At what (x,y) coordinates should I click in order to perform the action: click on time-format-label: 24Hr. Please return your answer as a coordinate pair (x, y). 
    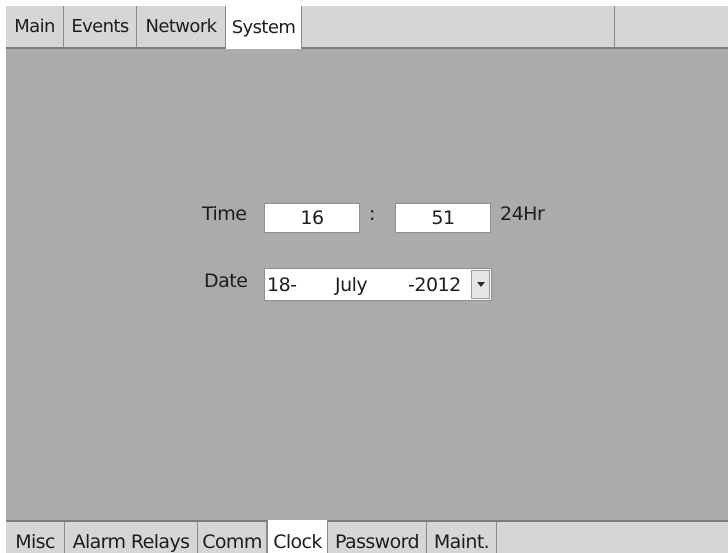
    Looking at the image, I should click on (522, 214).